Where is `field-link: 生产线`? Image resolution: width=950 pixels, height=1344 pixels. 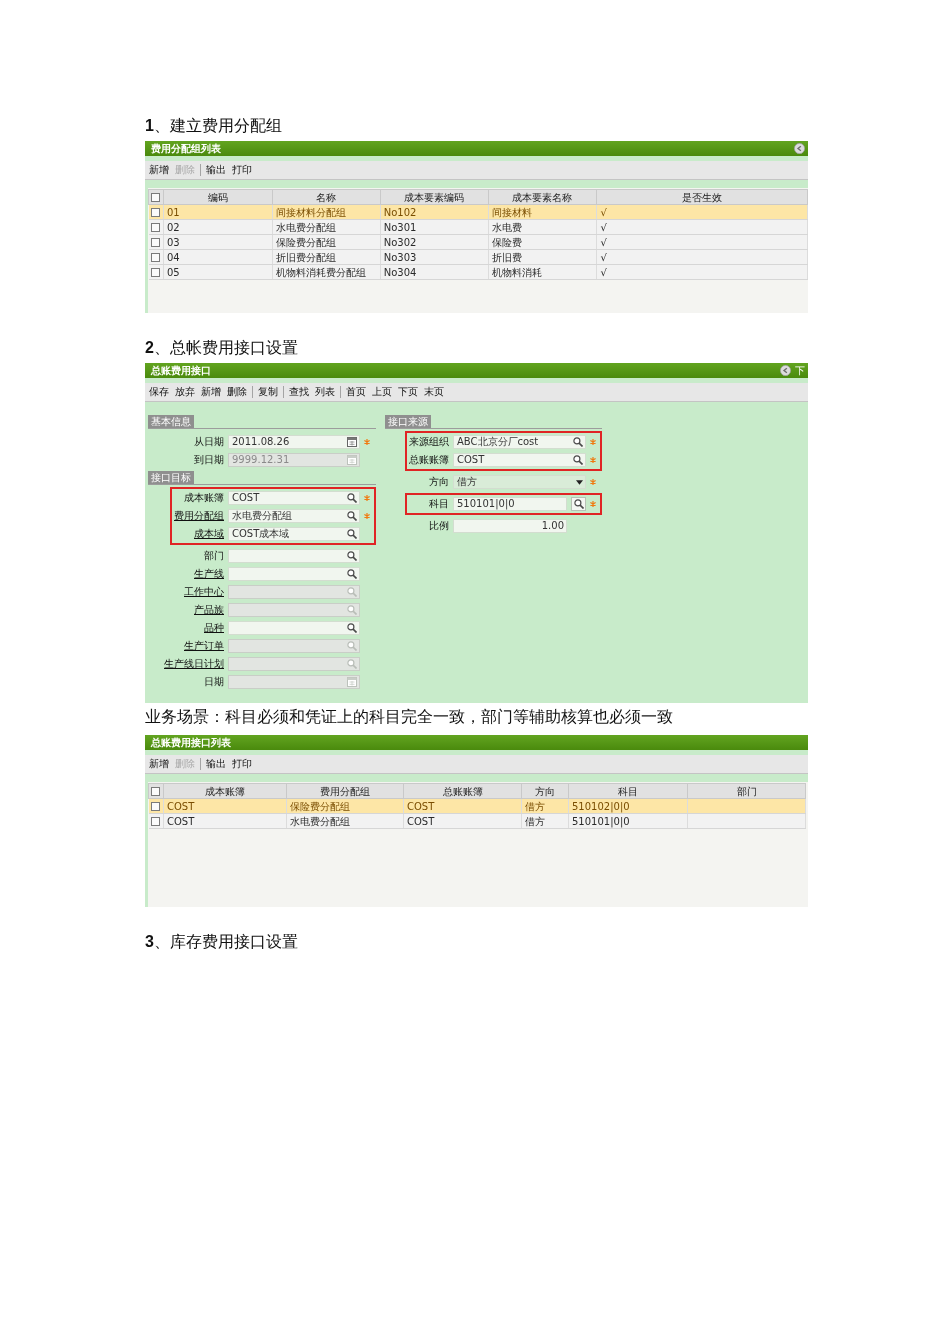 field-link: 生产线 is located at coordinates (209, 574).